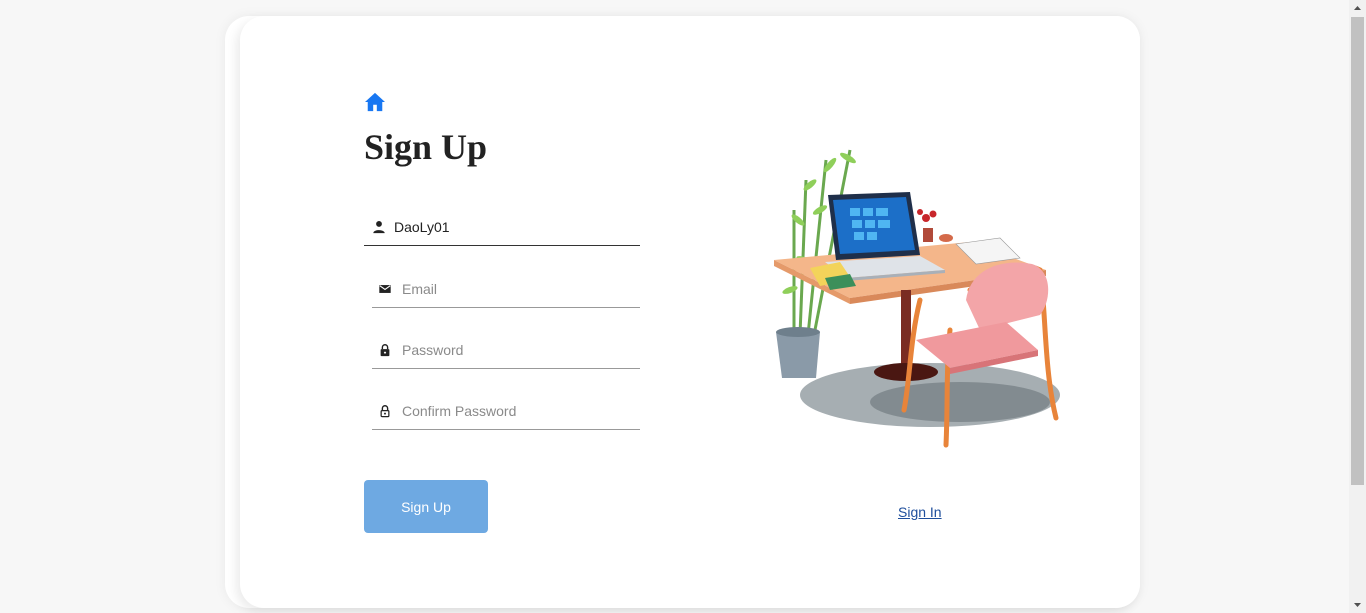  What do you see at coordinates (385, 411) in the screenshot?
I see `lock-outline-icon` at bounding box center [385, 411].